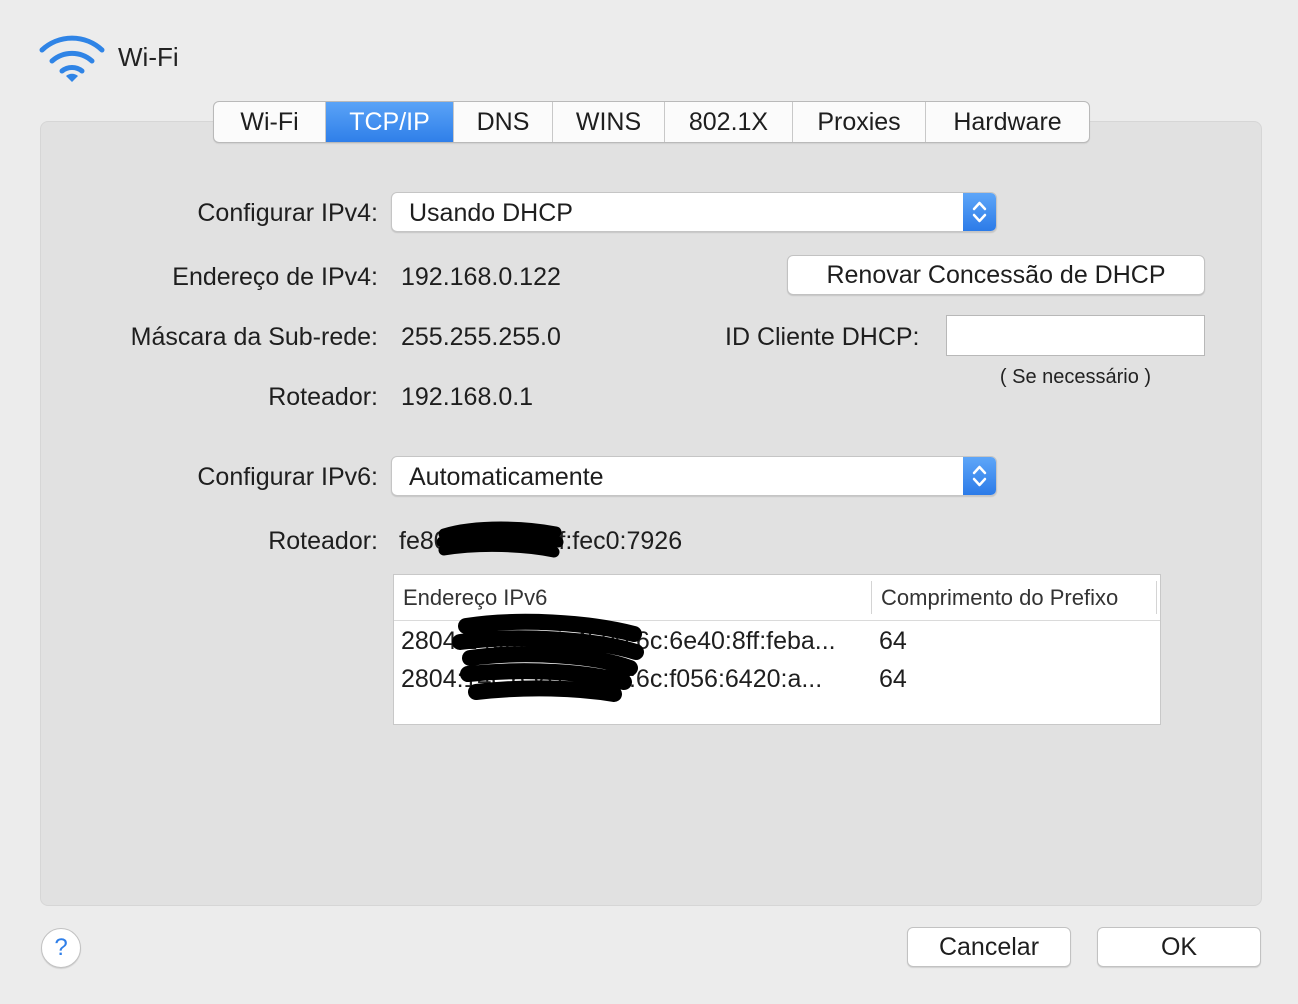 The image size is (1298, 1004). What do you see at coordinates (1075, 377) in the screenshot?
I see `dhcp-client-id-hint: ( Se necessário )` at bounding box center [1075, 377].